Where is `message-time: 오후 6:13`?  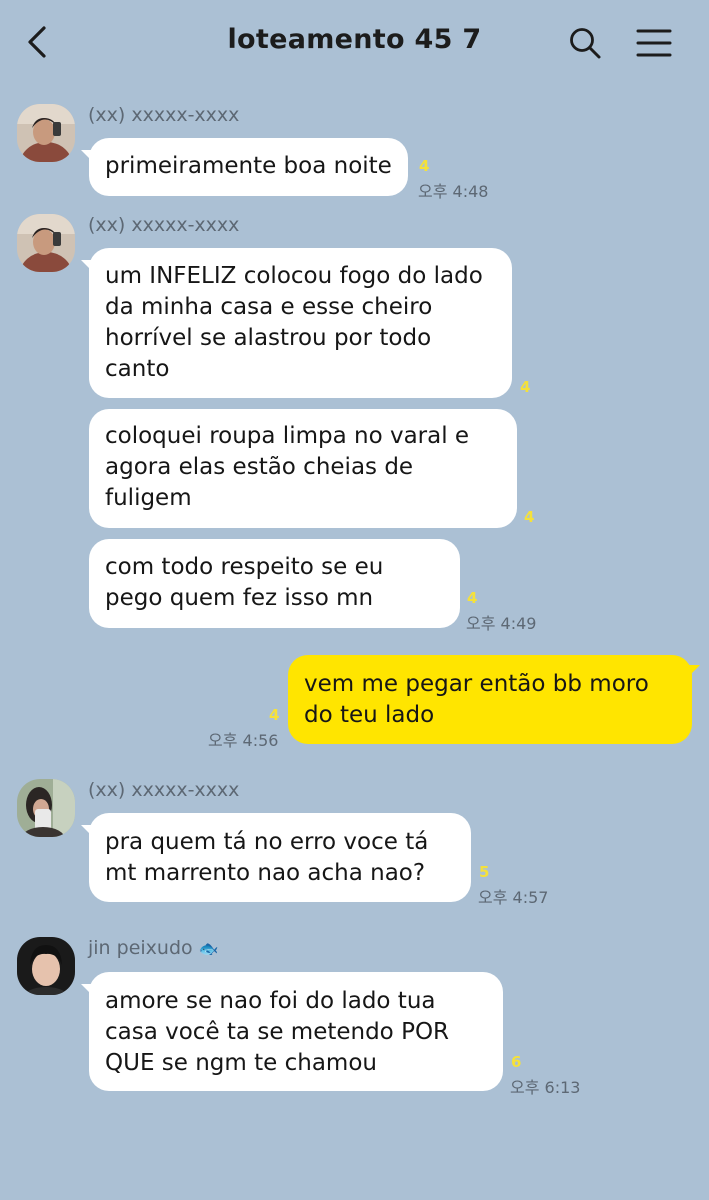 message-time: 오후 6:13 is located at coordinates (545, 1087).